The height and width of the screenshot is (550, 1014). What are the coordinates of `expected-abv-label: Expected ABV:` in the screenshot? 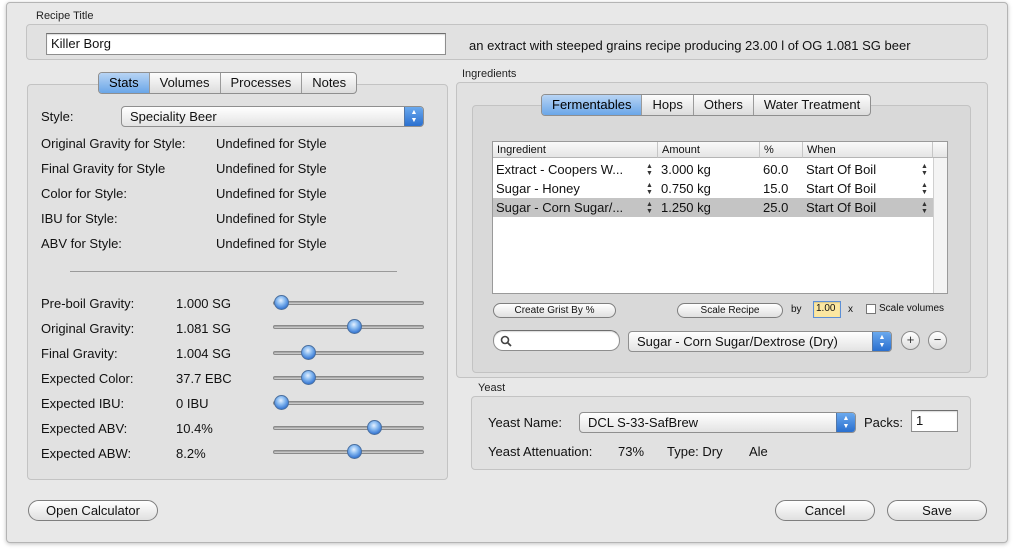 It's located at (84, 428).